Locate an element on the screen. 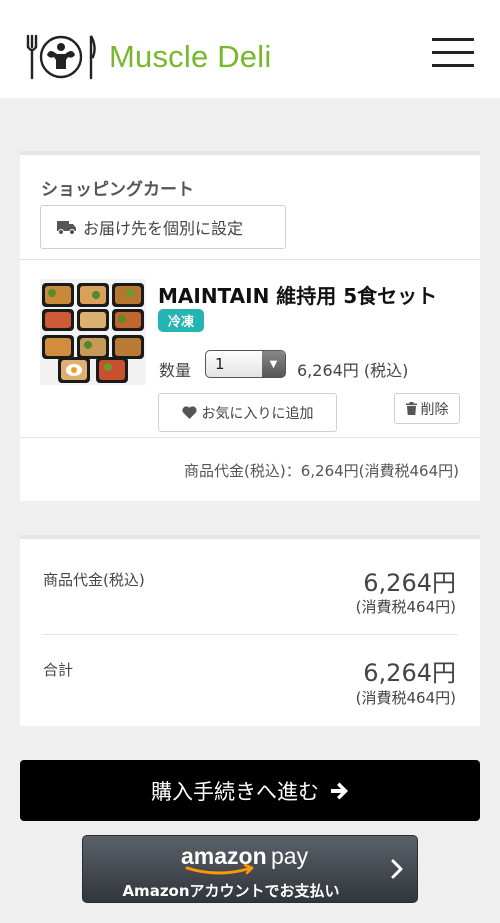 The image size is (500, 923). truck-icon is located at coordinates (66, 227).